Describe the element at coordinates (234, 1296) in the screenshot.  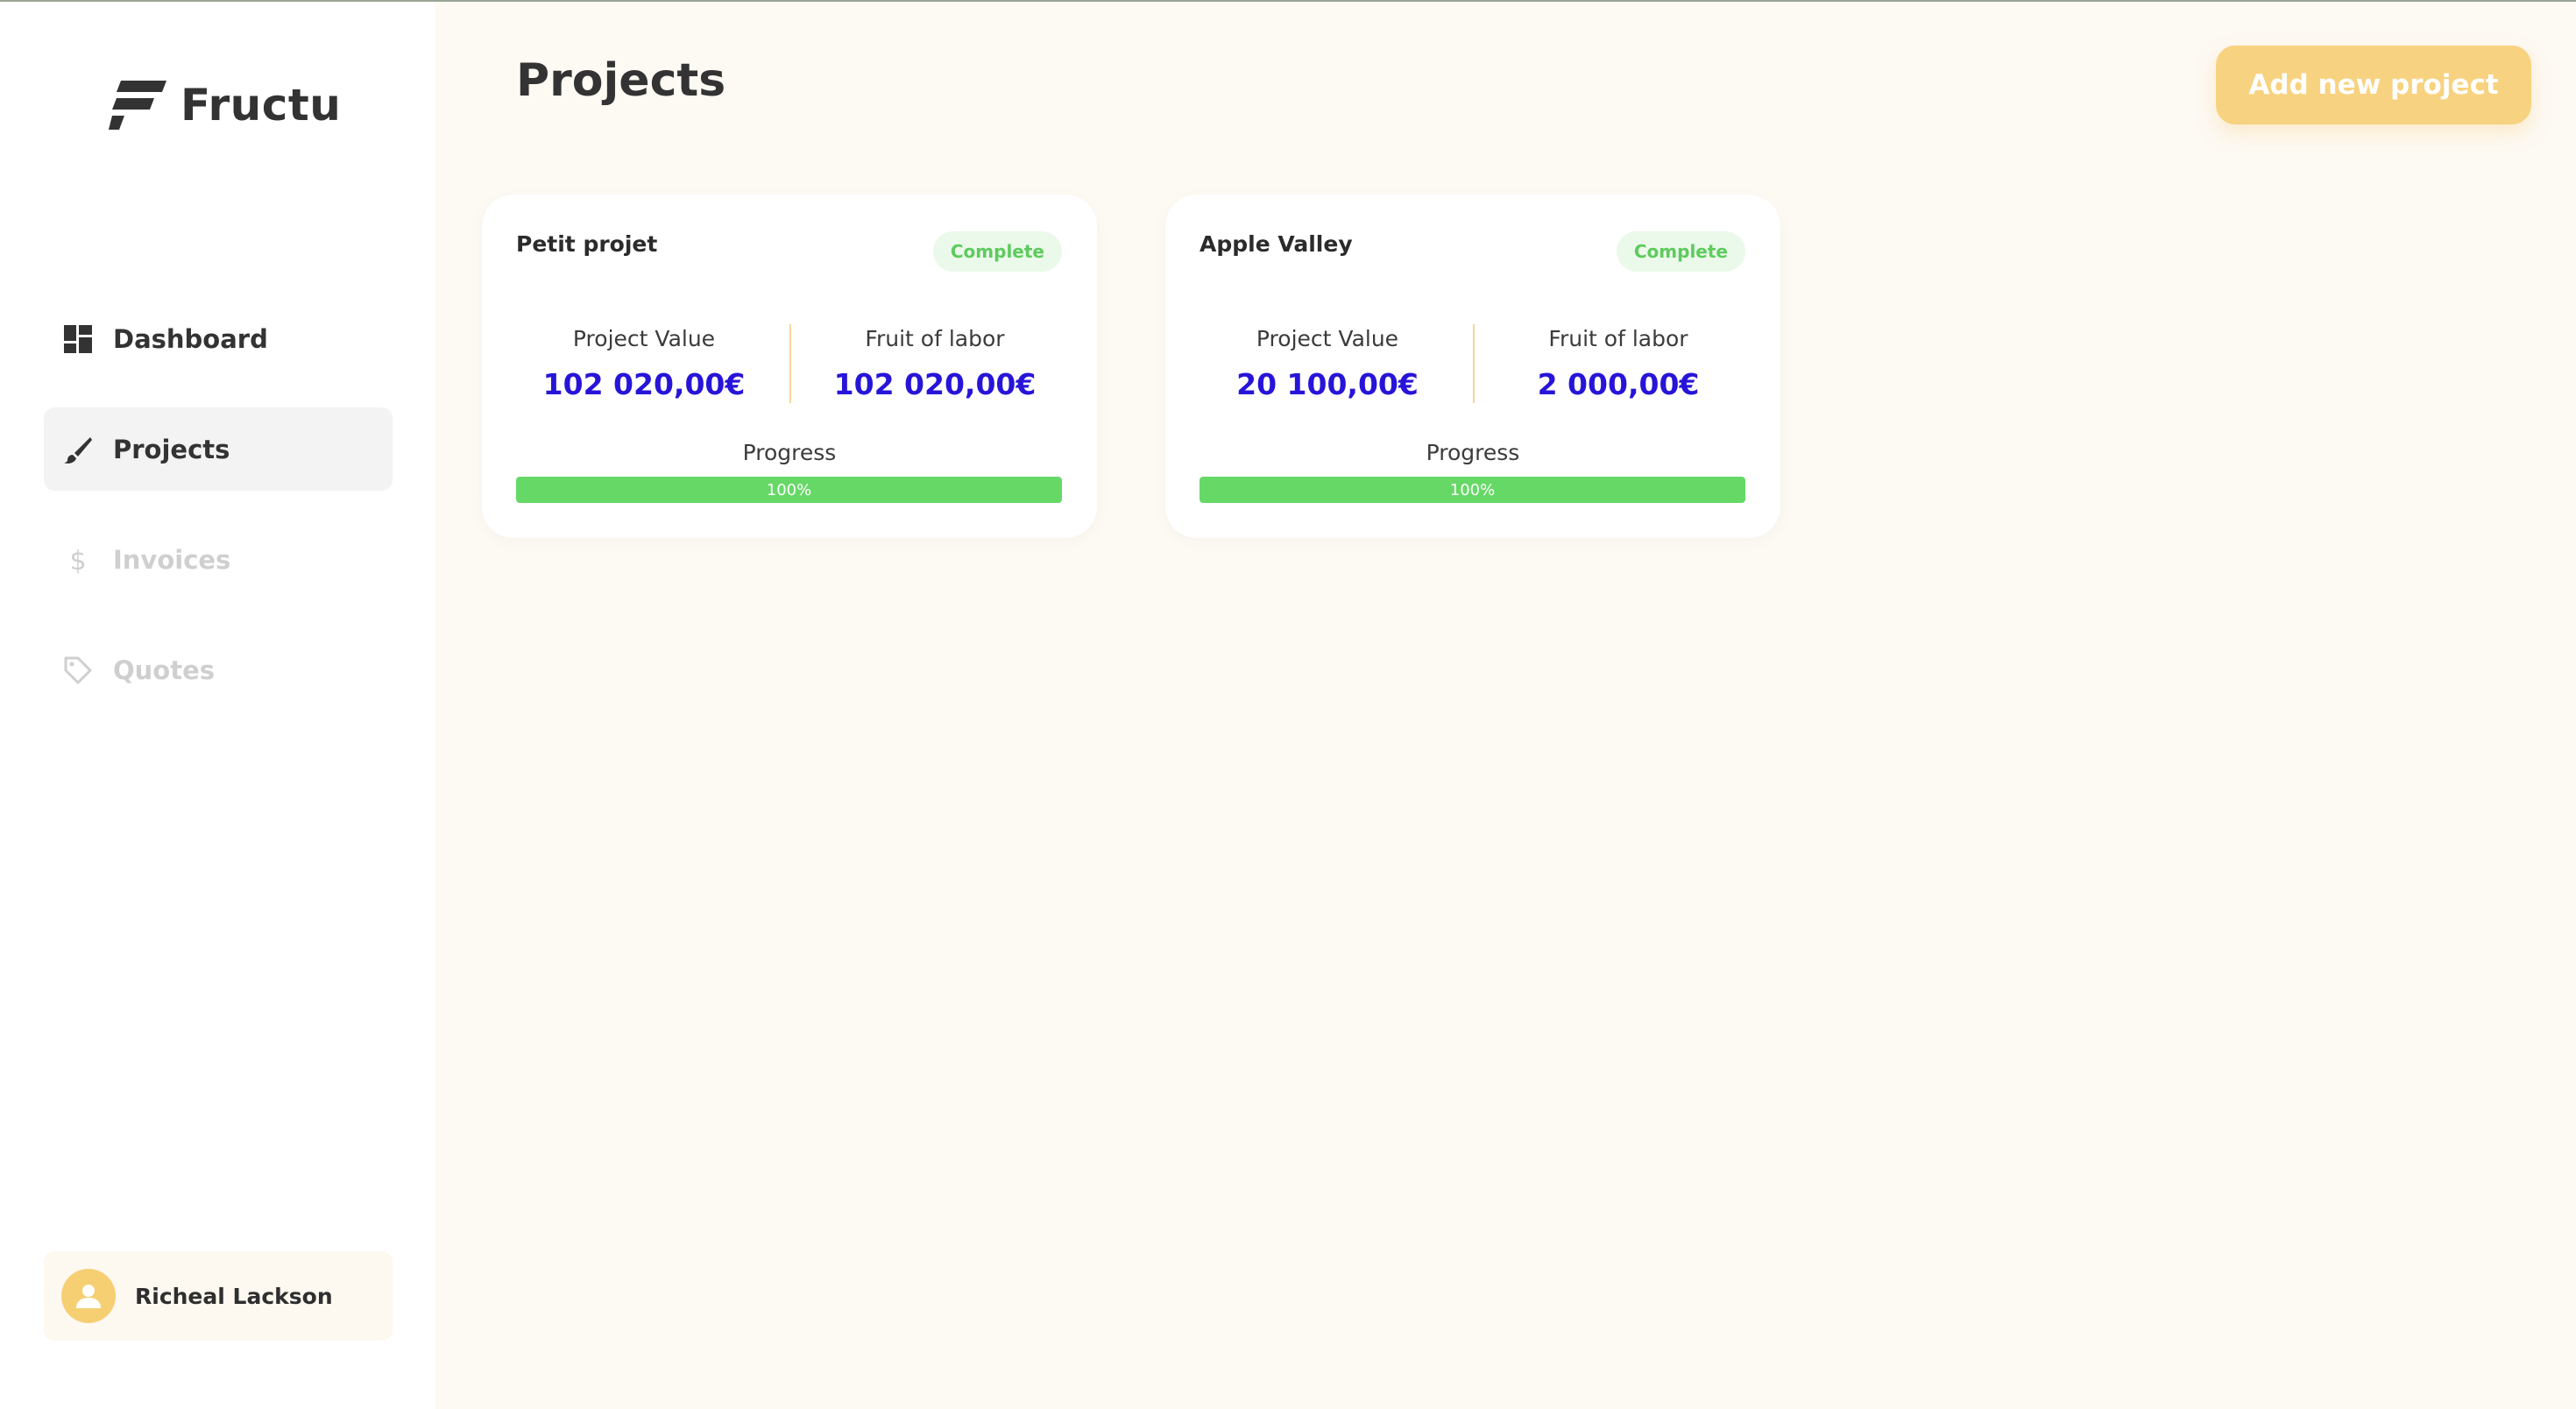
I see `user-name: Richeal Lackson` at that location.